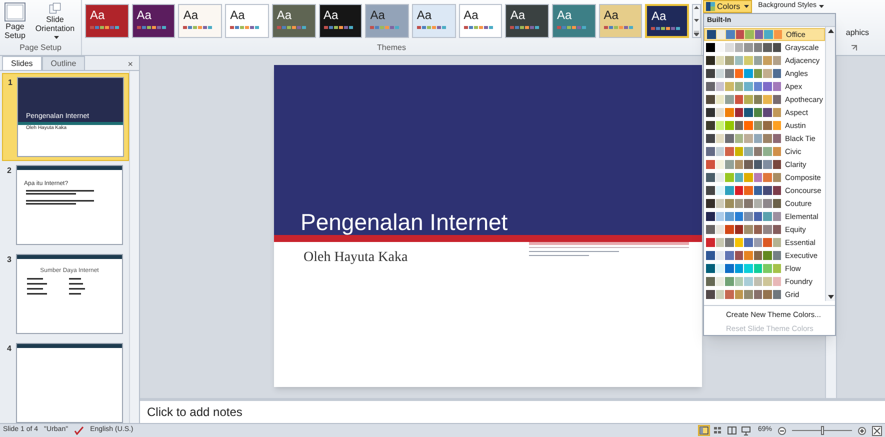 This screenshot has width=885, height=437. What do you see at coordinates (782, 430) in the screenshot?
I see `zoom-out-icon` at bounding box center [782, 430].